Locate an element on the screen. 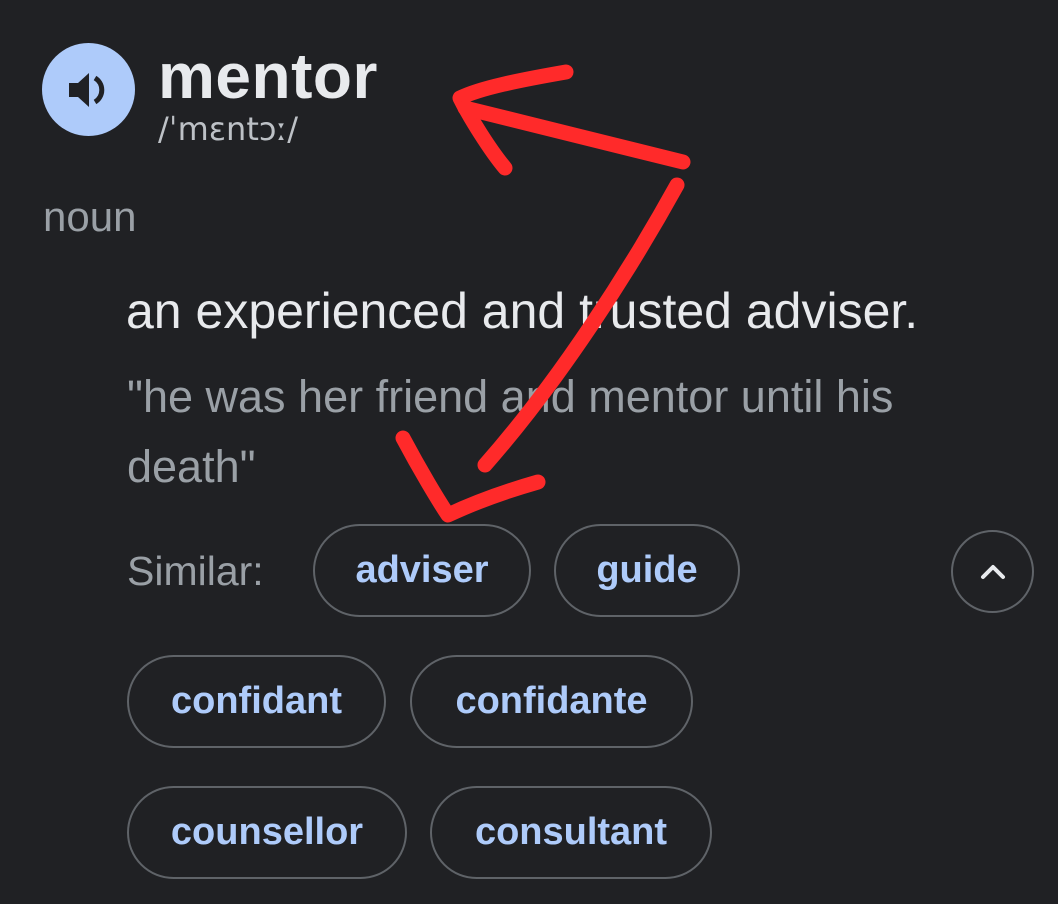  play-pronunciation-button is located at coordinates (88, 89).